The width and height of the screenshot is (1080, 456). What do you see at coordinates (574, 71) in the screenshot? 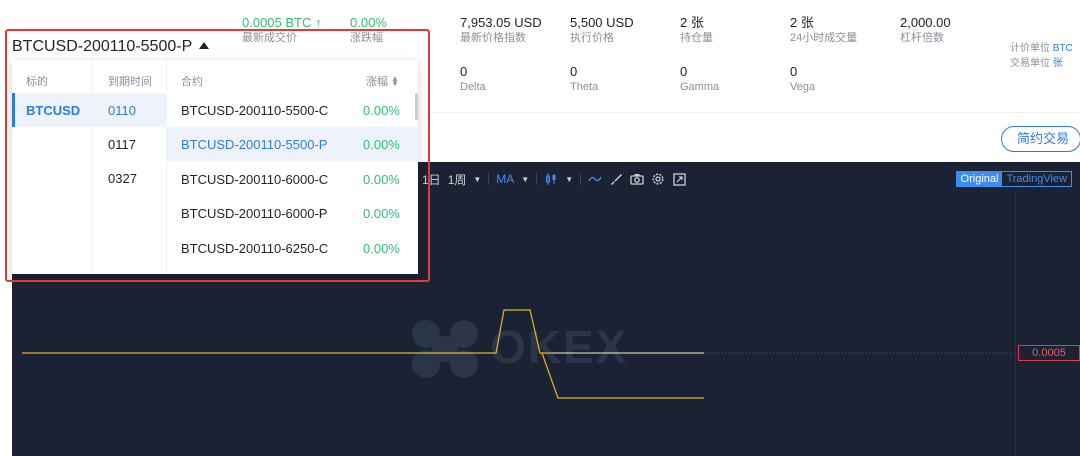
I see `theta-value: 0` at bounding box center [574, 71].